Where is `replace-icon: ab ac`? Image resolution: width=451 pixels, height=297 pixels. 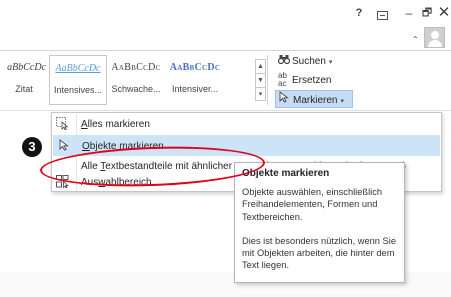 replace-icon: ab ac is located at coordinates (282, 80).